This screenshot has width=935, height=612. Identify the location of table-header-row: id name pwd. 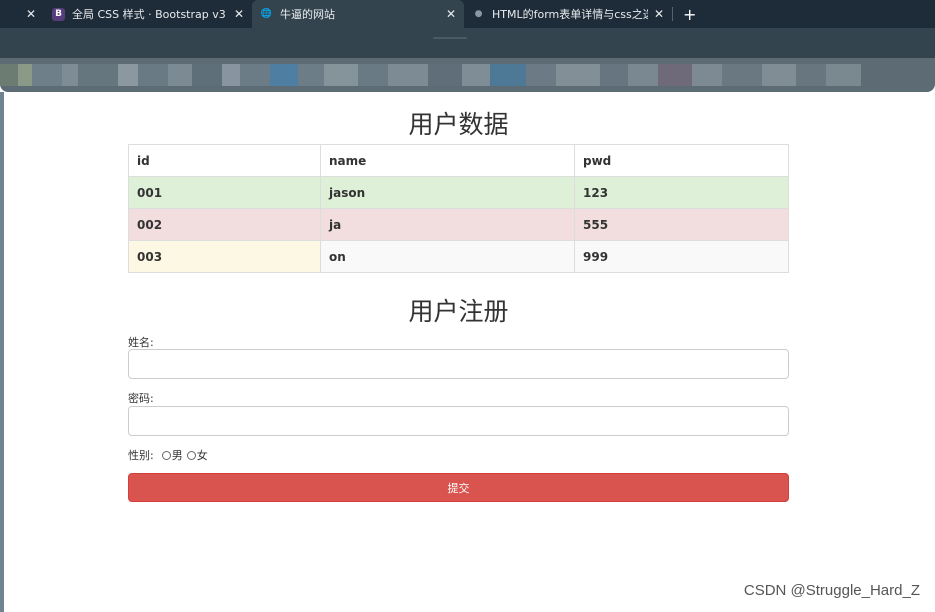
(458, 160).